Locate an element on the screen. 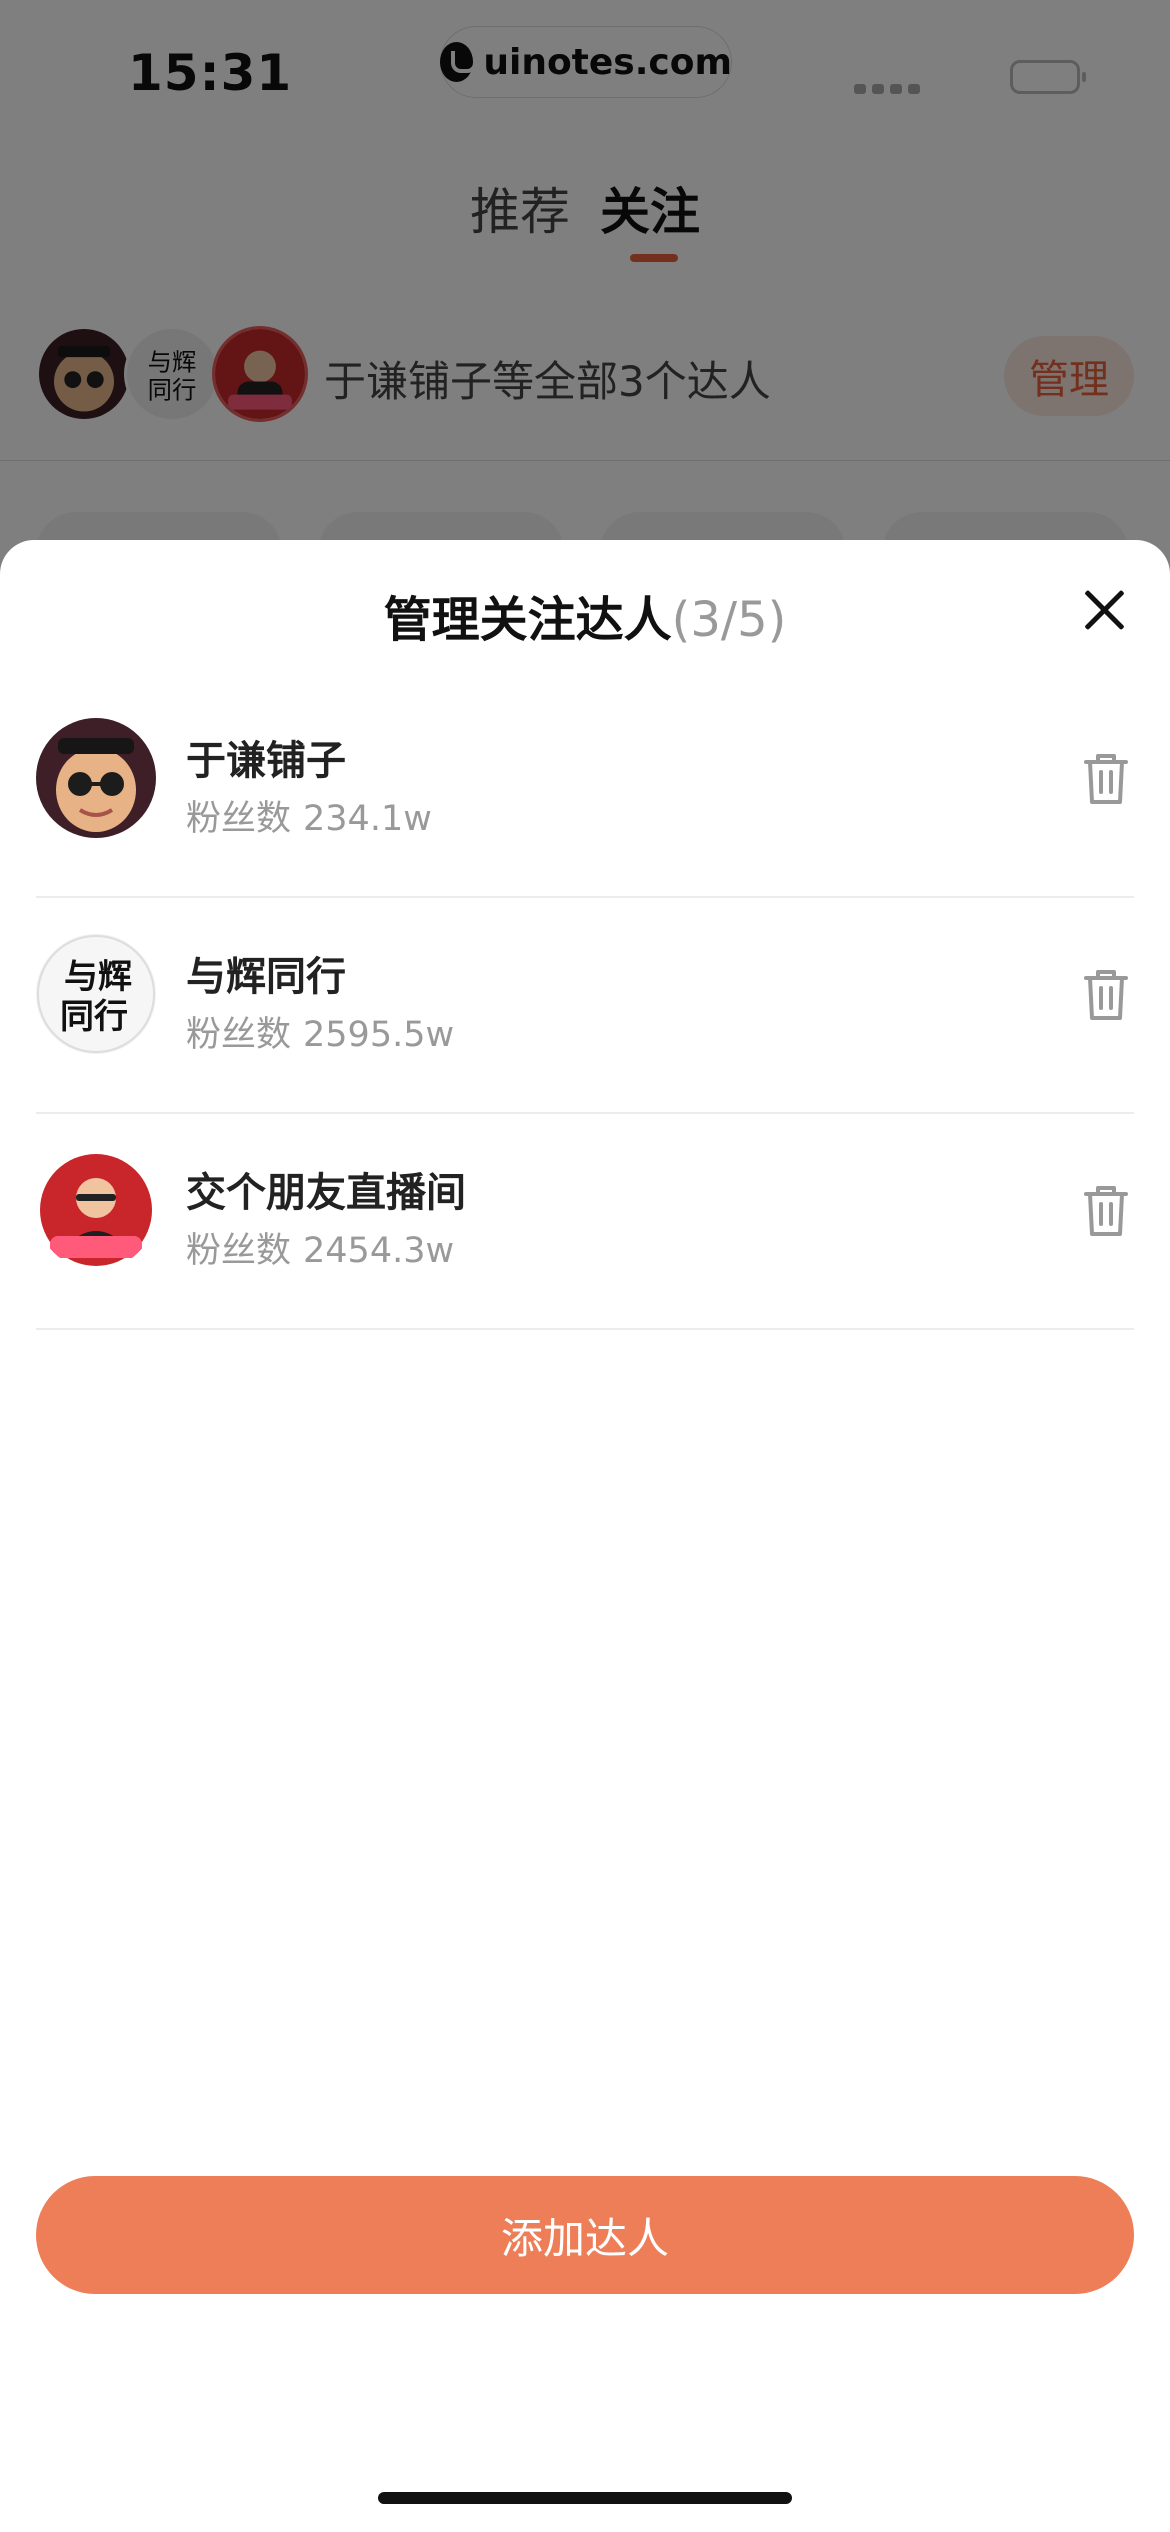 This screenshot has width=1170, height=2532. avatar: 与辉 同行 is located at coordinates (96, 994).